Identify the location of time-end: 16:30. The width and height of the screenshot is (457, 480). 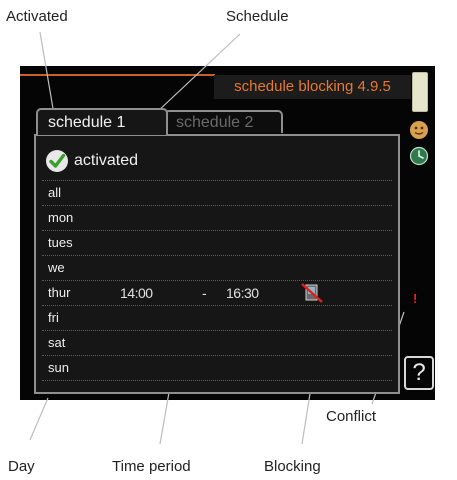
(242, 293).